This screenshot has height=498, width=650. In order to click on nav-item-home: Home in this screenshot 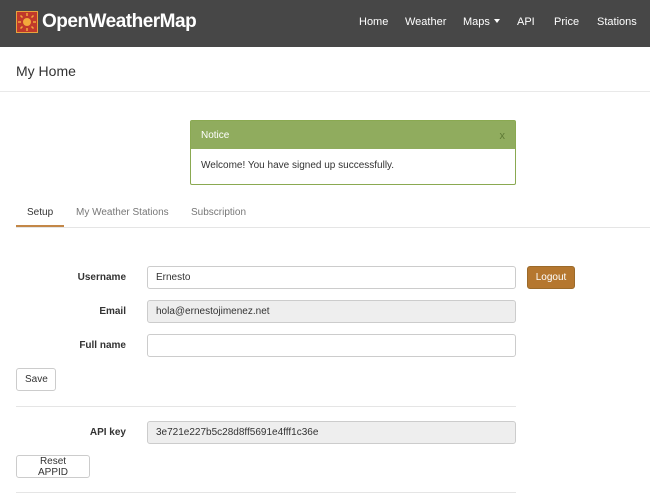, I will do `click(373, 22)`.